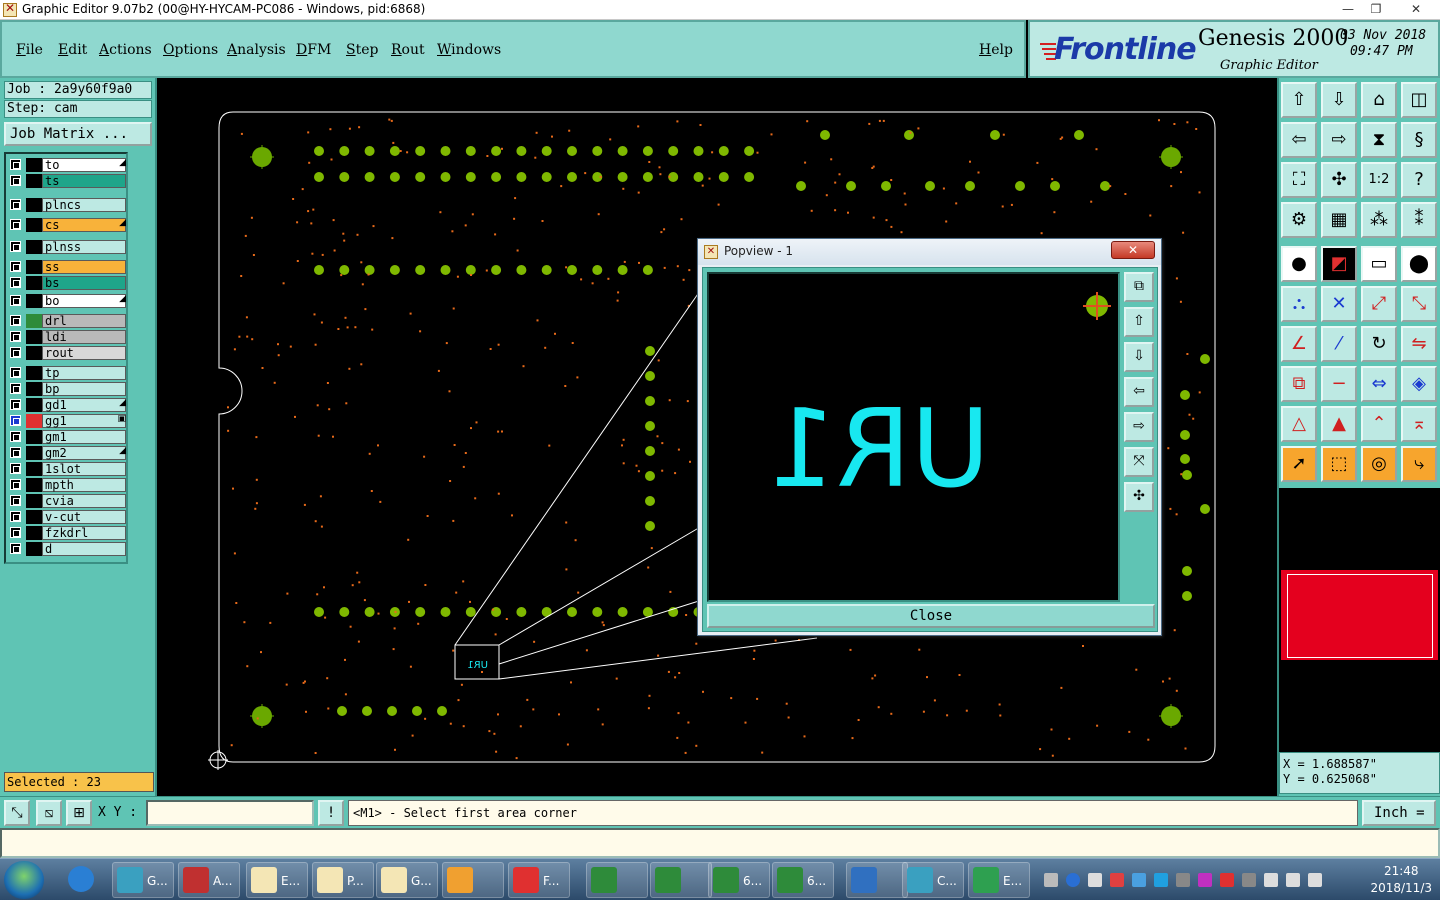  I want to click on layer-row-v-cut: v-cut, so click(68, 517).